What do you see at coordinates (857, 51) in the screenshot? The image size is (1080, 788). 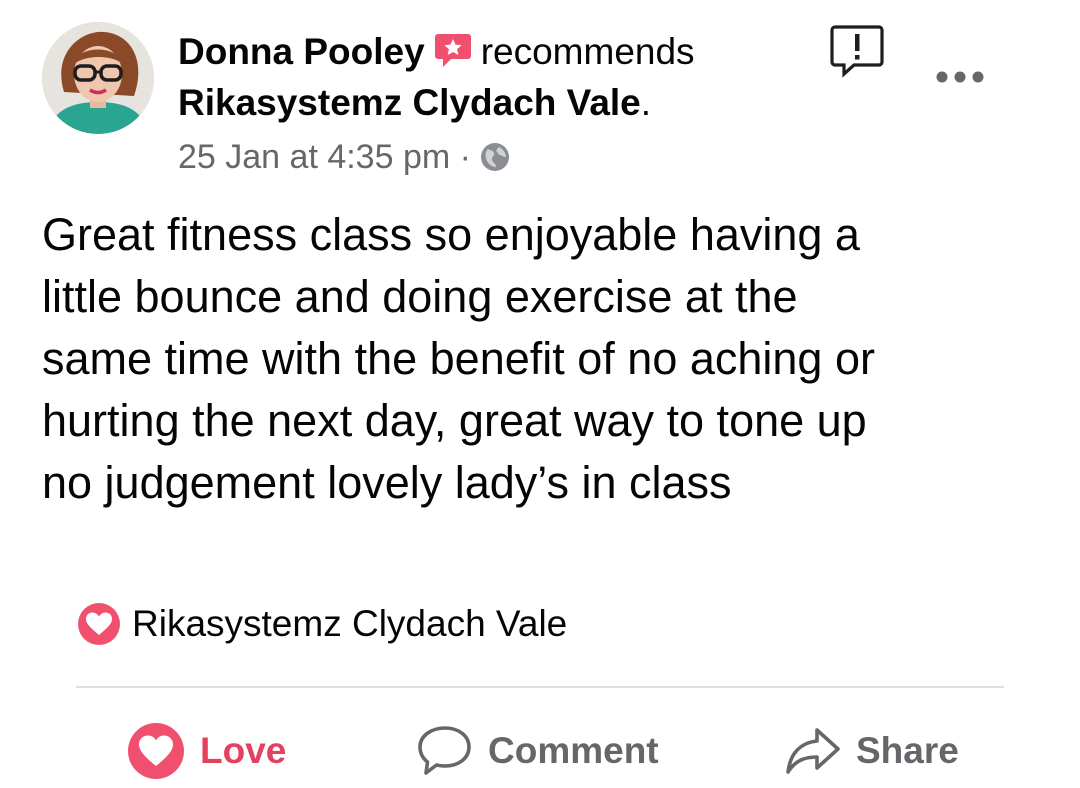 I see `report-icon` at bounding box center [857, 51].